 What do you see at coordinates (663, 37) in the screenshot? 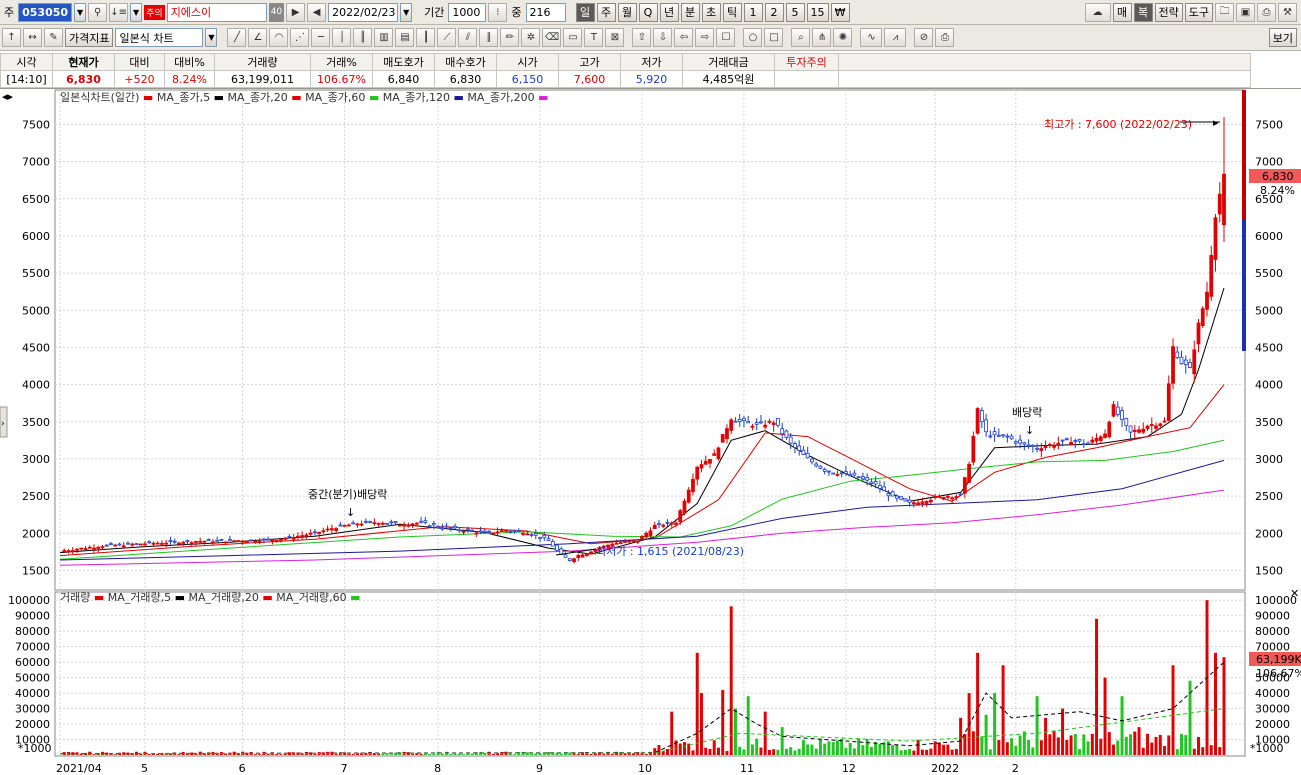
I see `arrow-down-tool-icon: ⇩` at bounding box center [663, 37].